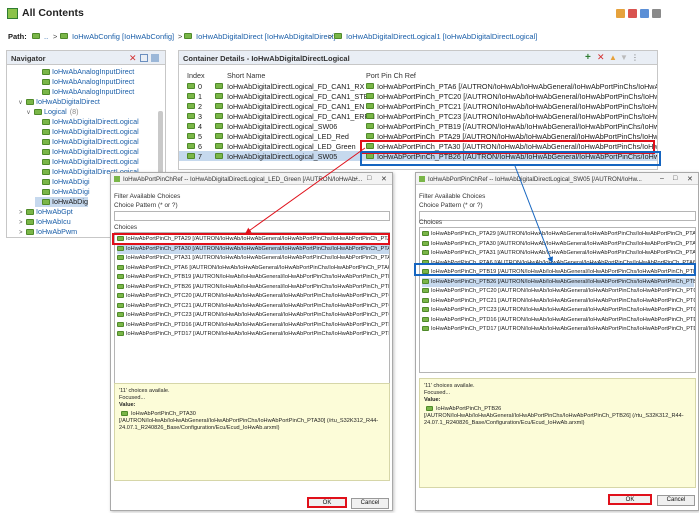 This screenshot has width=699, height=513. I want to click on col-index: Index, so click(196, 75).